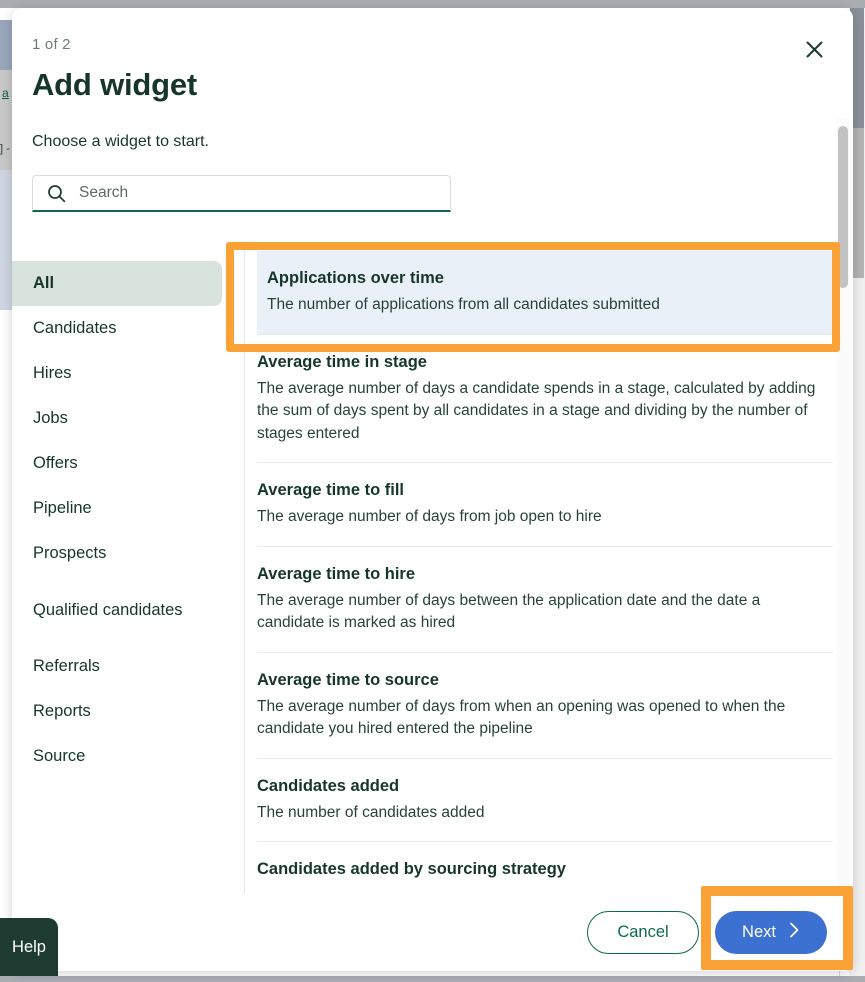 The width and height of the screenshot is (865, 982). I want to click on sidebar-item-label: Qualified candidates, so click(108, 609).